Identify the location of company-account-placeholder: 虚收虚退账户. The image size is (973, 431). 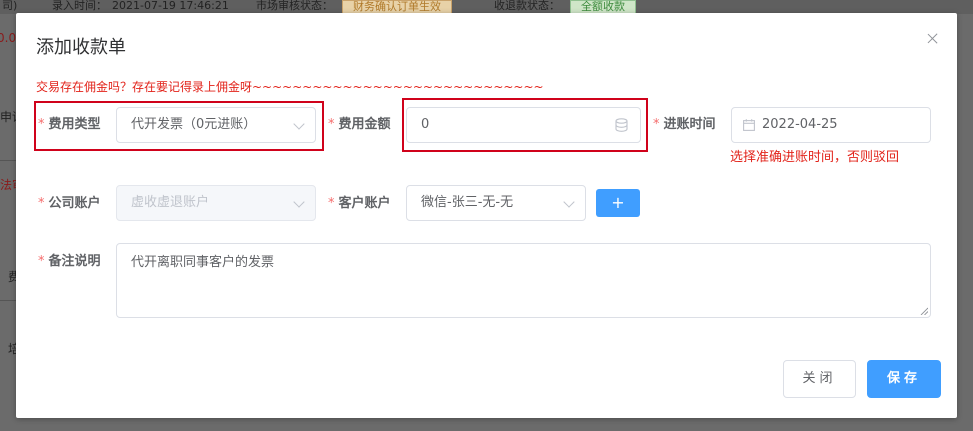
(170, 202).